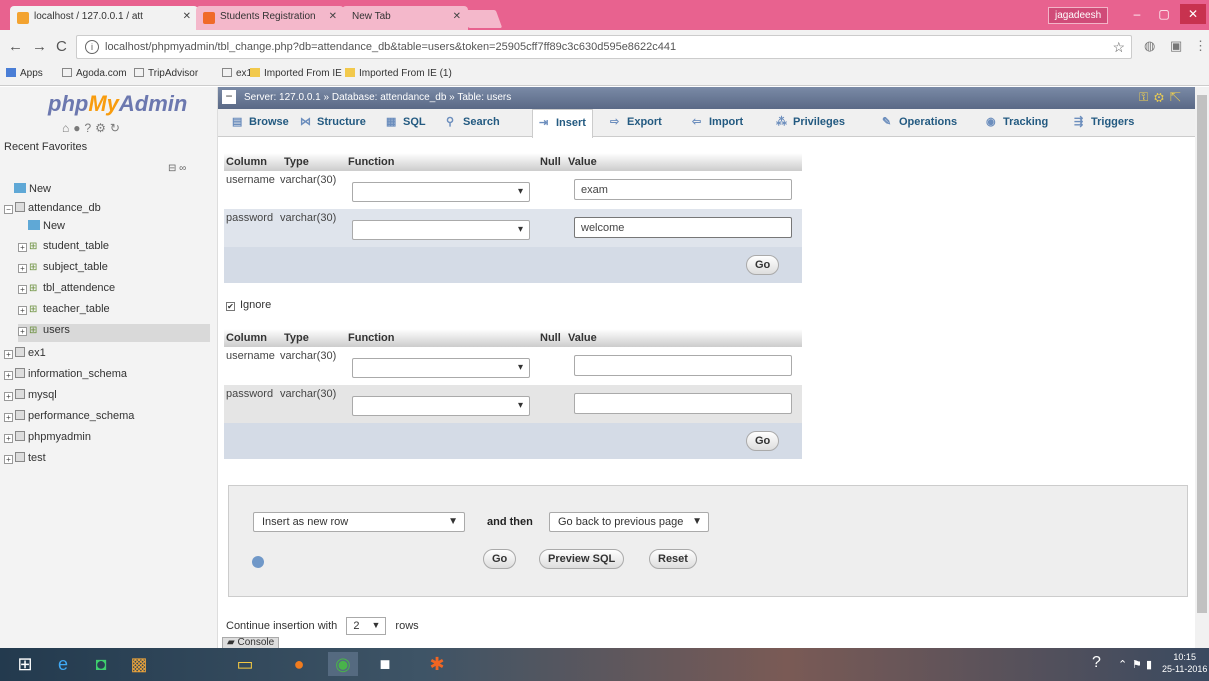 Image resolution: width=1209 pixels, height=681 pixels. I want to click on bookmark-agoda: Agoda.com, so click(94, 73).